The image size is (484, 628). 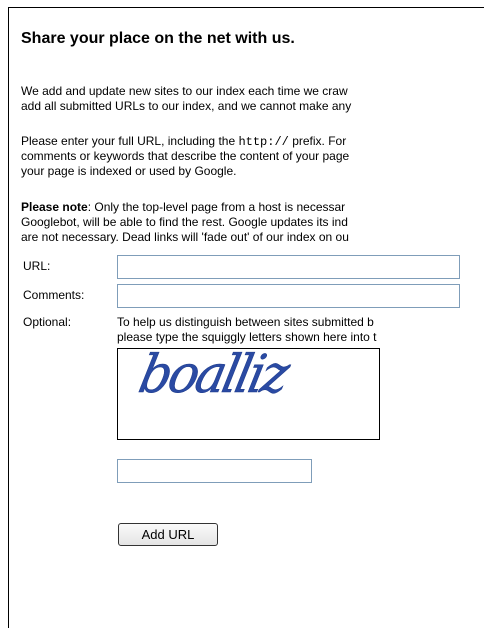 I want to click on captcha-word: boalliz, so click(x=213, y=376).